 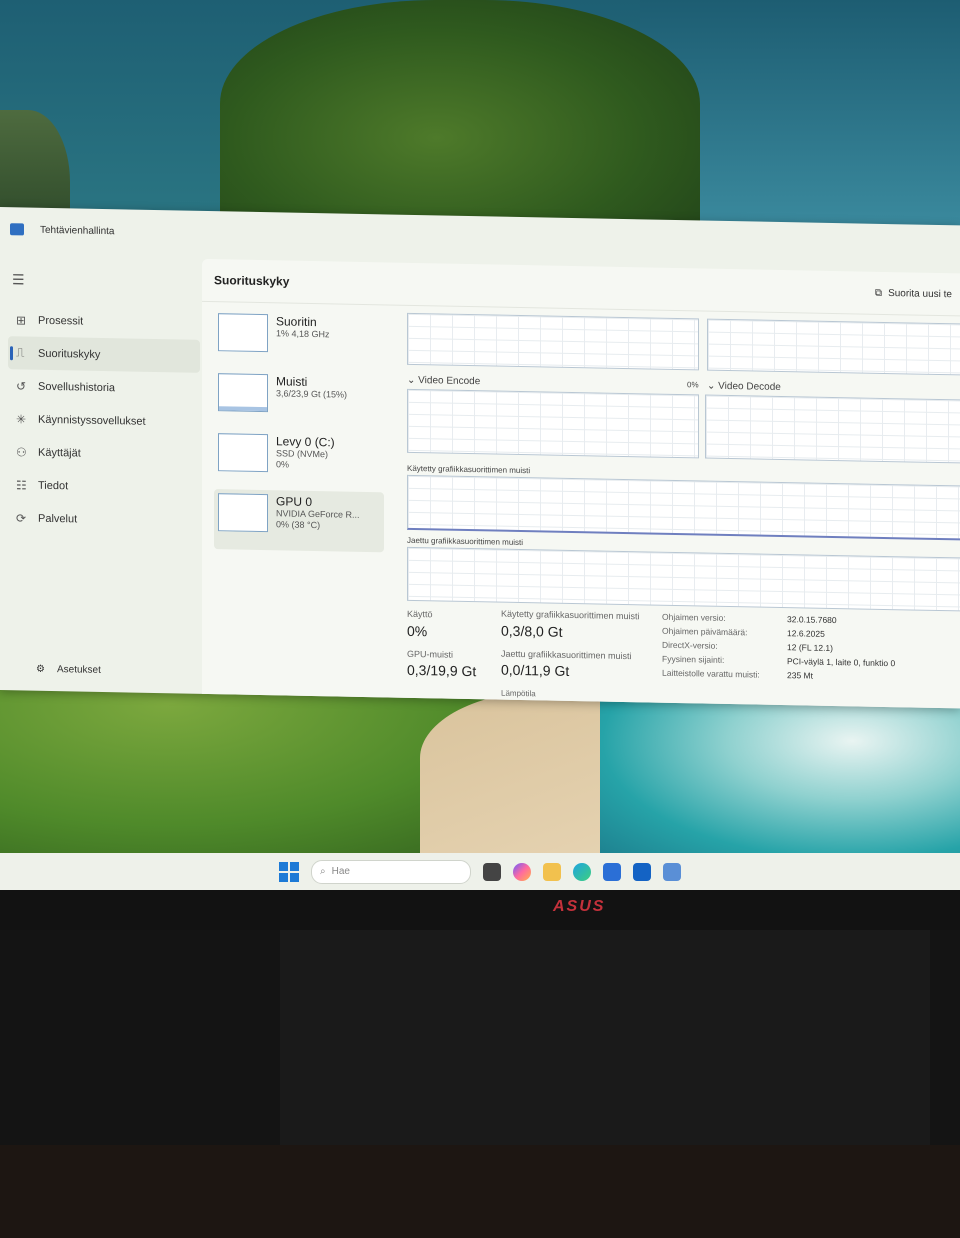 I want to click on video-decode-label: ⌄ Video Decode, so click(x=744, y=387).